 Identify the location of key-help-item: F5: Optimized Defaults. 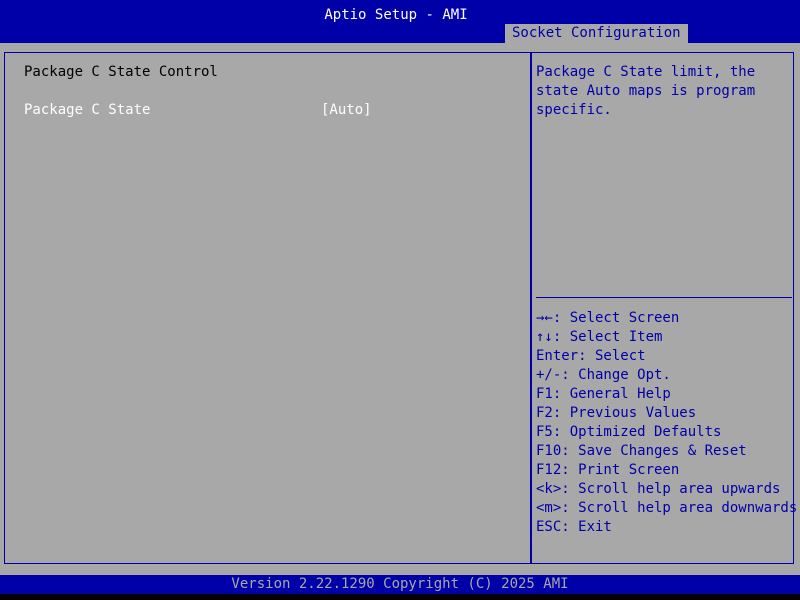
(629, 432).